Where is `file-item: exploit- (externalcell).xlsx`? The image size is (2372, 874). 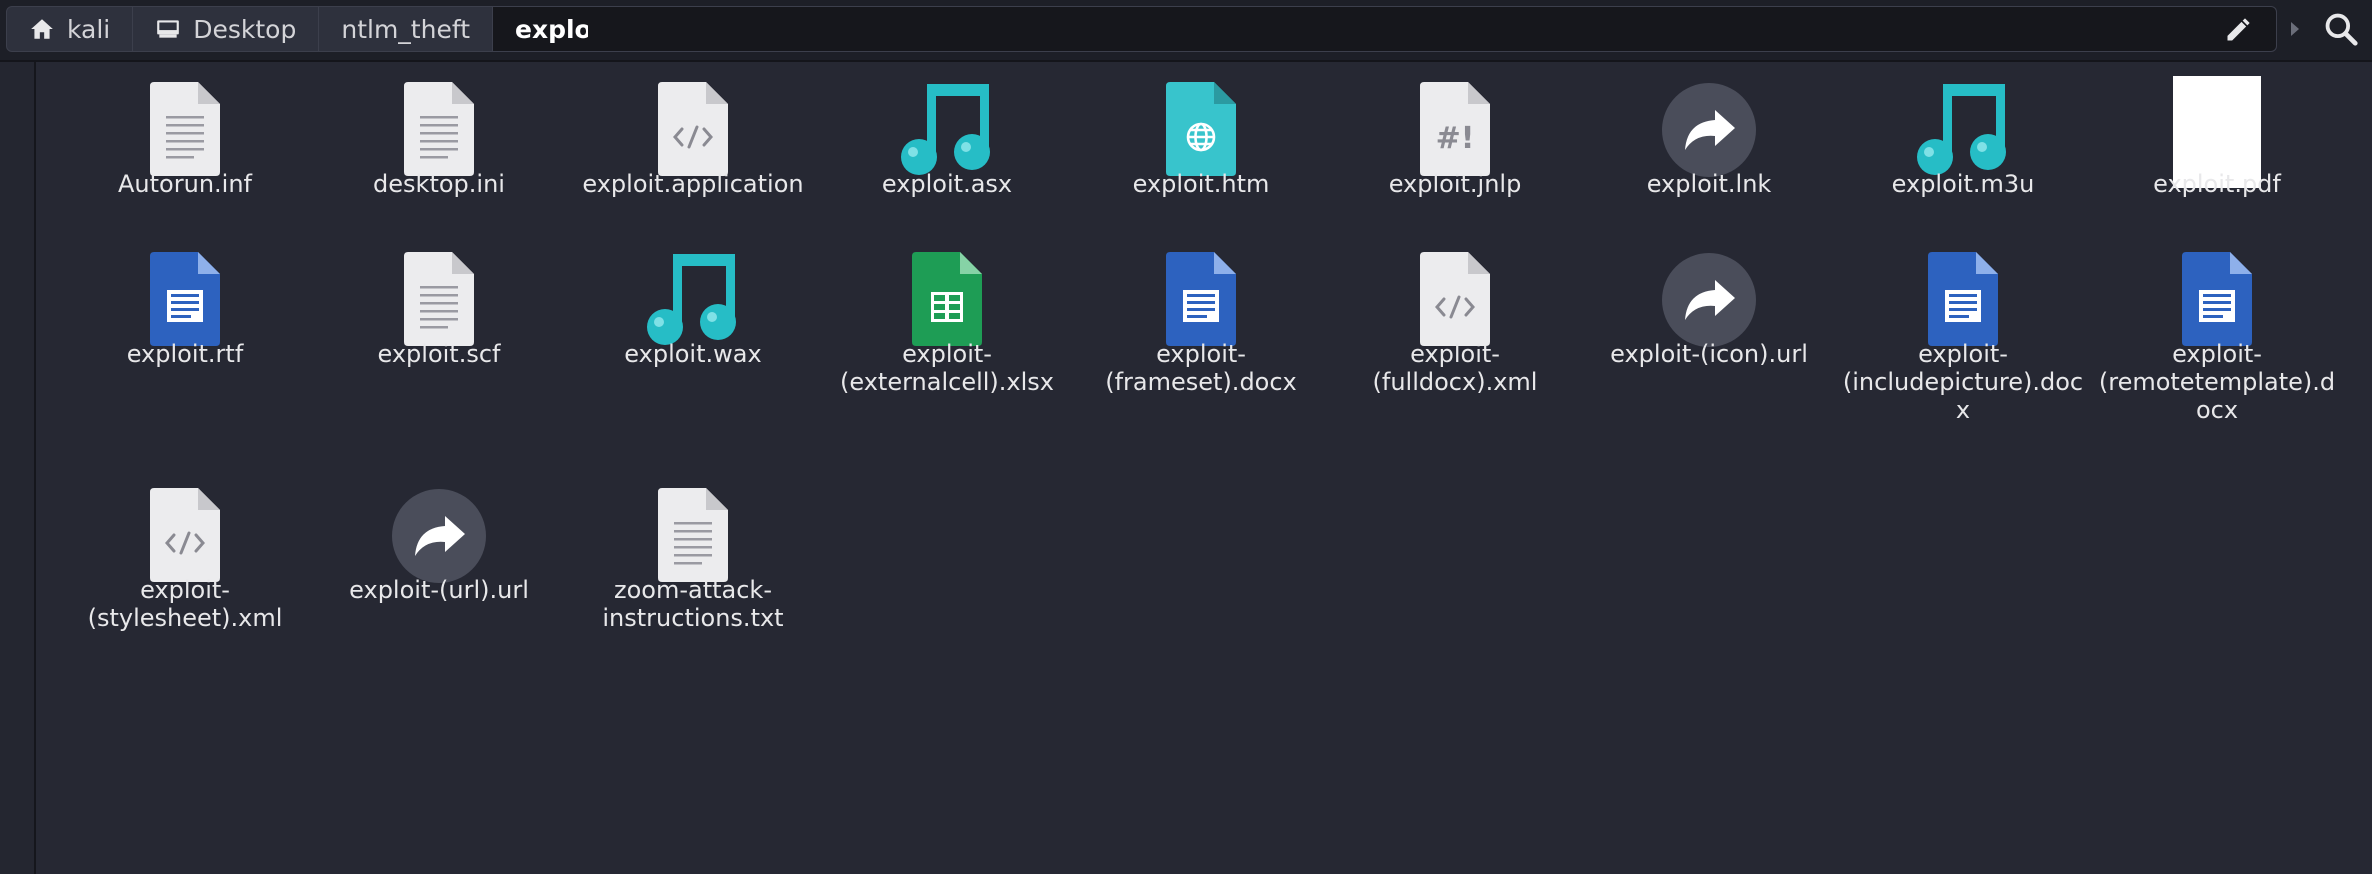
file-item: exploit- (externalcell).xlsx is located at coordinates (947, 314).